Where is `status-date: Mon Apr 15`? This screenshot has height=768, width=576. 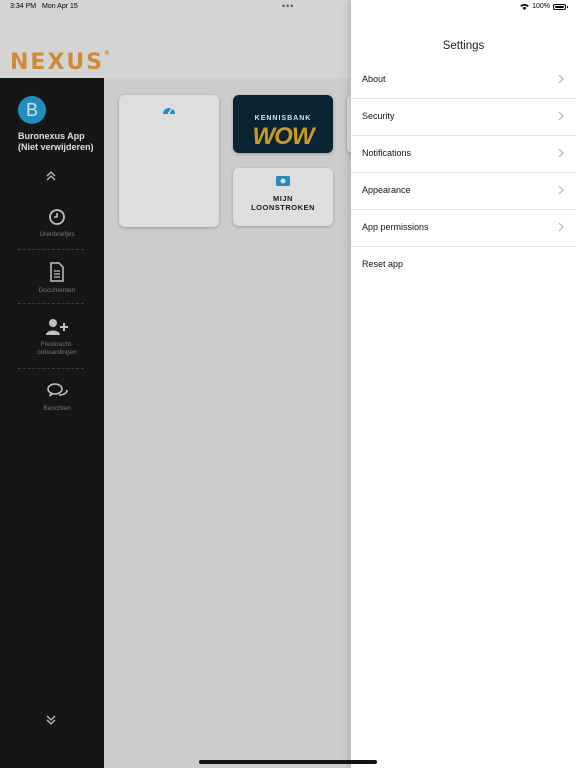 status-date: Mon Apr 15 is located at coordinates (60, 6).